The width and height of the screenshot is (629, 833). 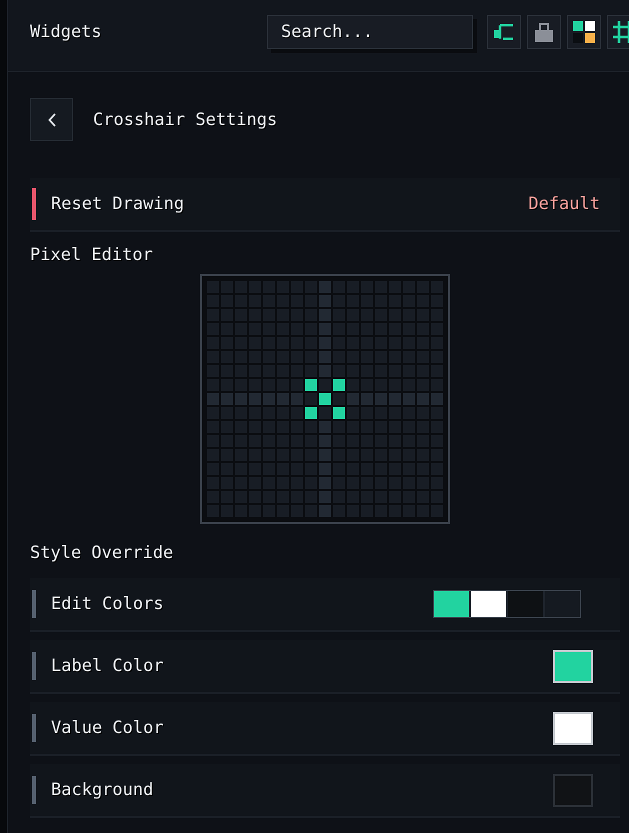 I want to click on section-label: Style Override, so click(x=102, y=553).